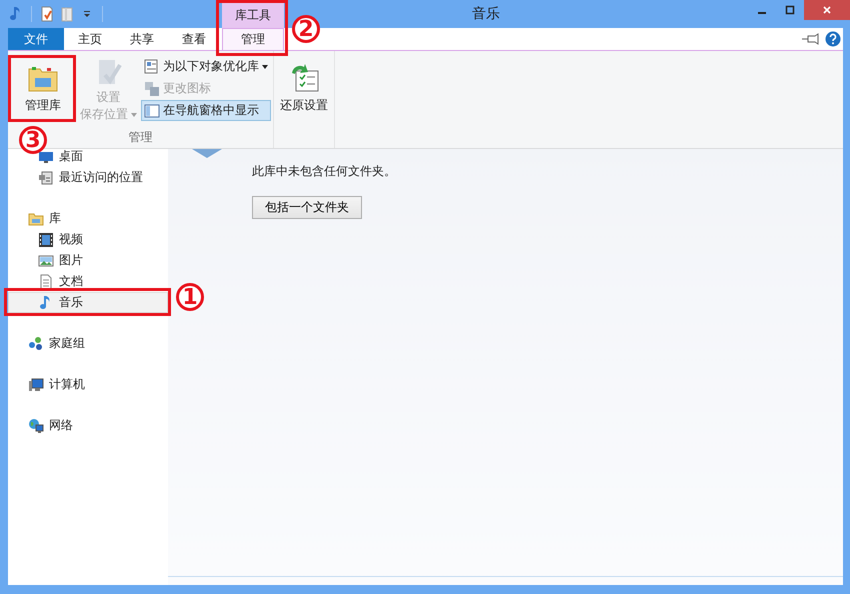 This screenshot has height=594, width=850. Describe the element at coordinates (36, 218) in the screenshot. I see `library-folder-icon` at that location.